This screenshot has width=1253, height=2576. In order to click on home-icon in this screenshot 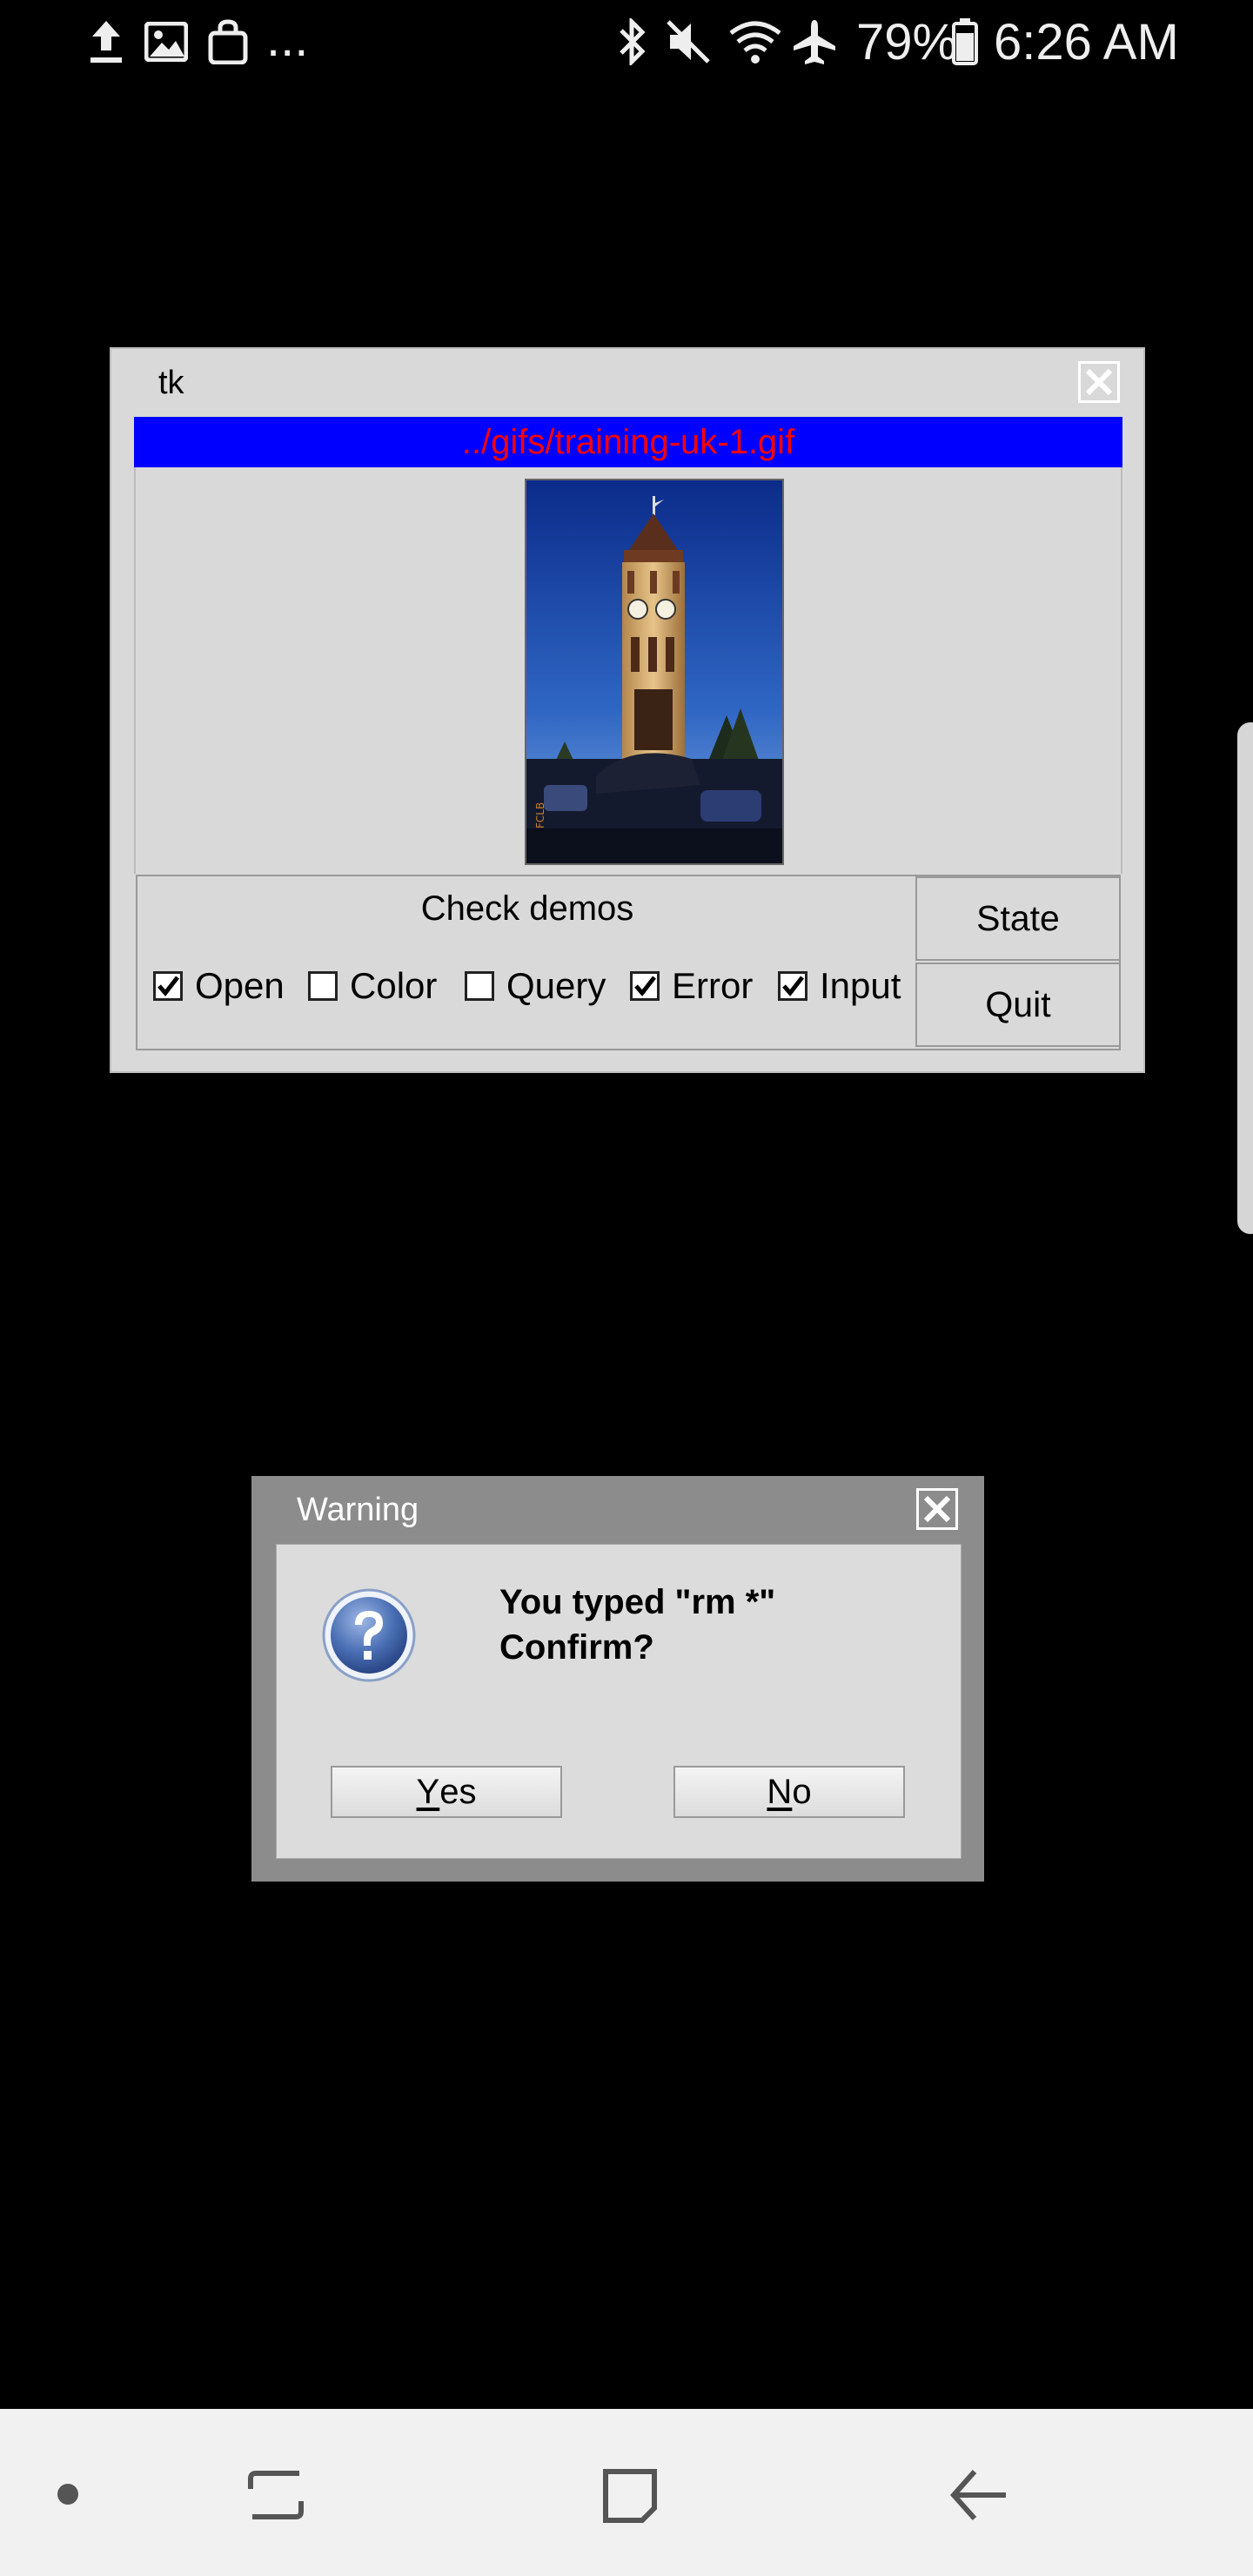, I will do `click(630, 2496)`.